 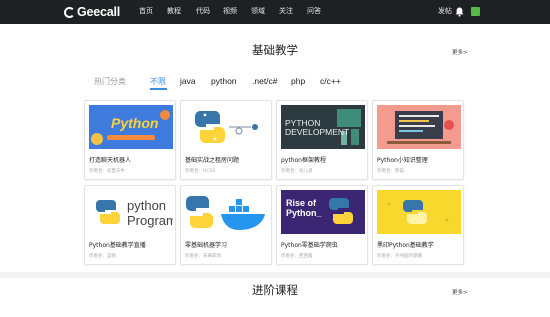 I want to click on tab-php: php, so click(x=298, y=81).